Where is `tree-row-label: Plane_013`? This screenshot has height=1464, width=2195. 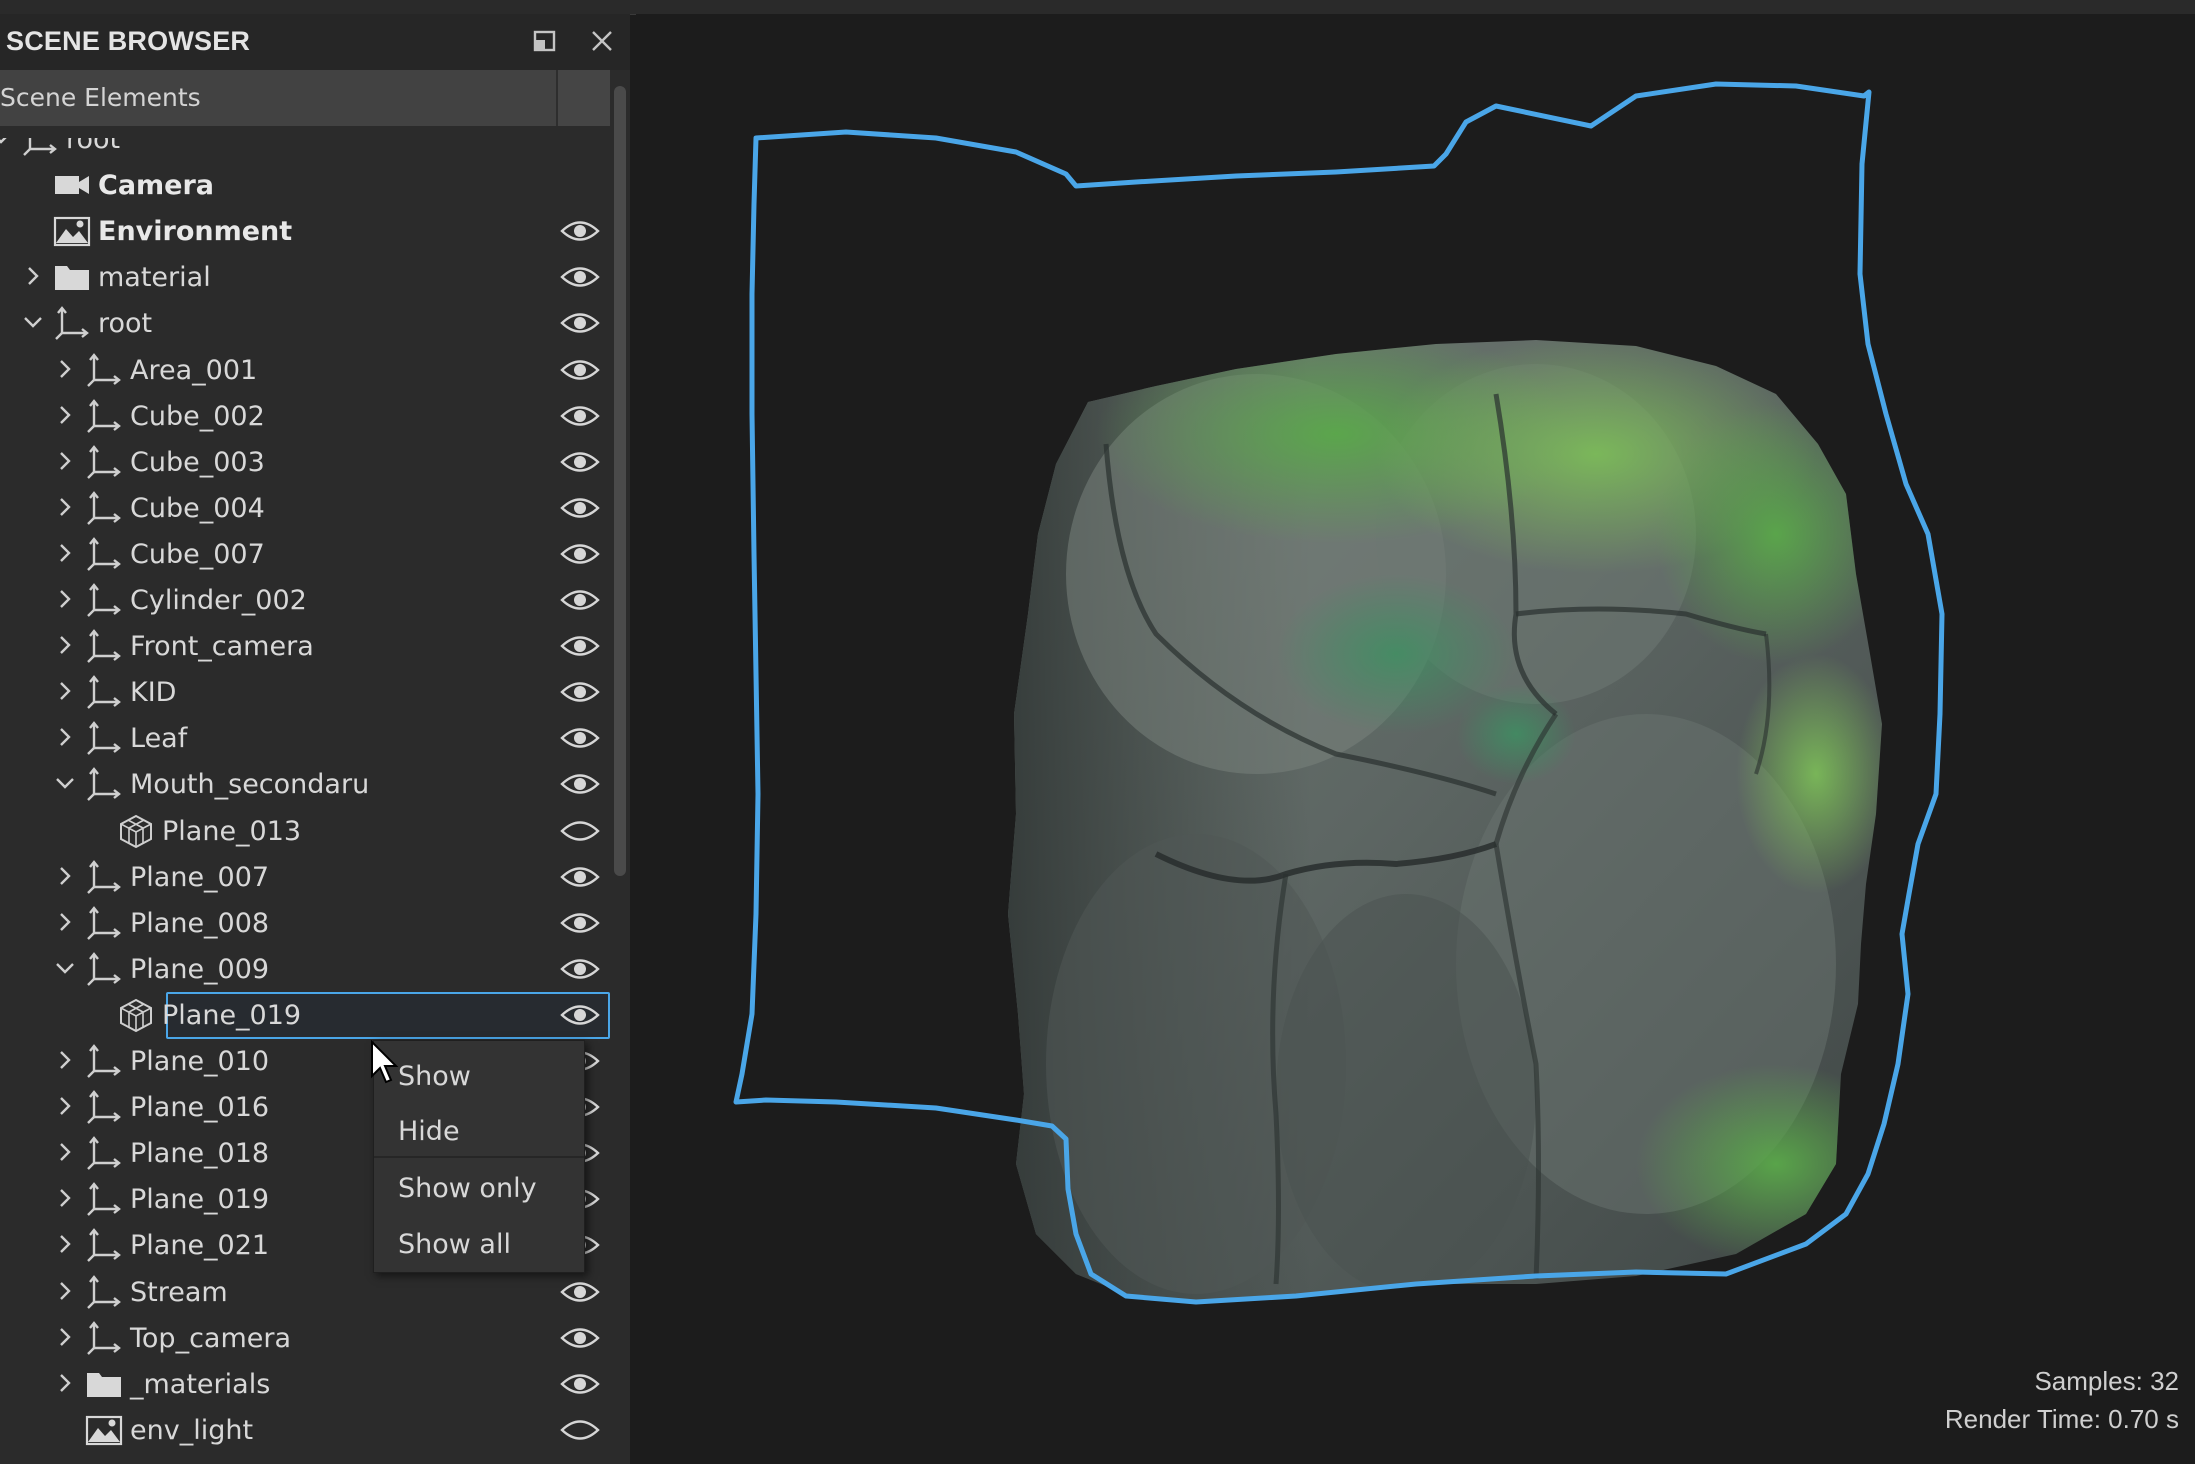 tree-row-label: Plane_013 is located at coordinates (232, 831).